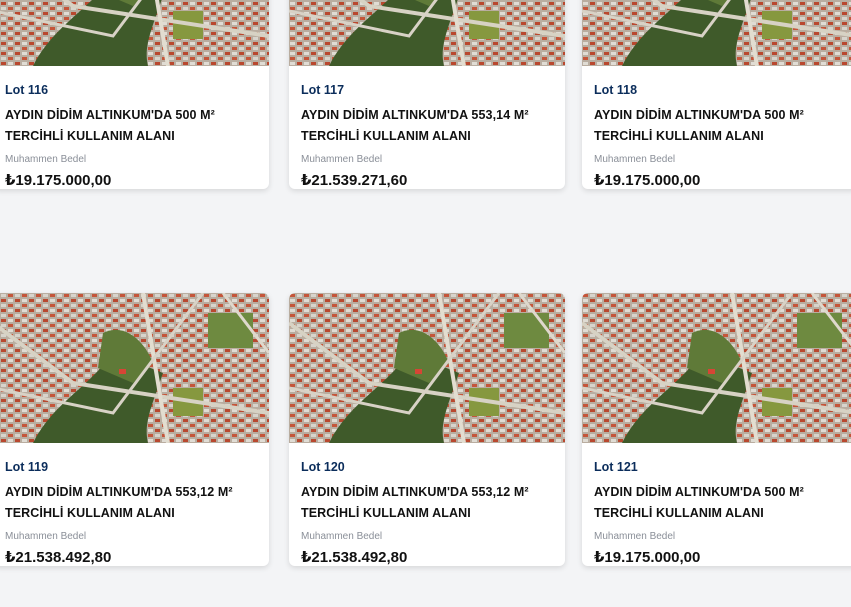  Describe the element at coordinates (720, 467) in the screenshot. I see `lot-number: Lot 121` at that location.